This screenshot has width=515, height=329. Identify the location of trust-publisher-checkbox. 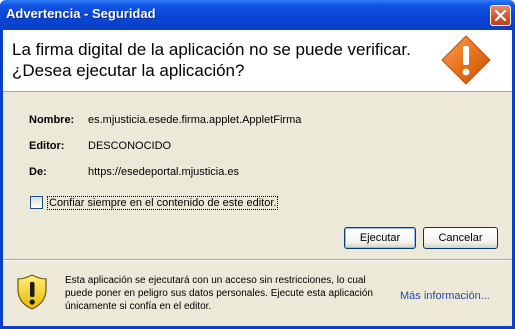
(36, 202).